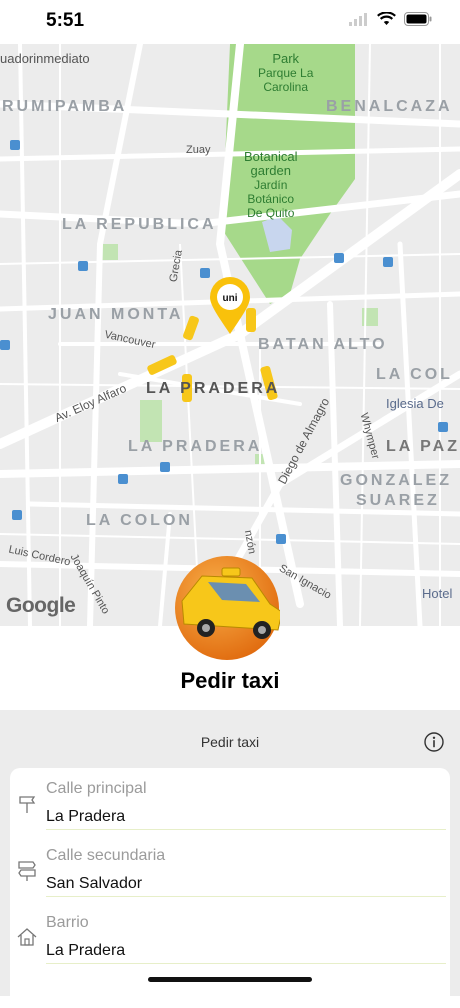 Image resolution: width=460 pixels, height=1008 pixels. I want to click on neighborhood-input: La Pradera, so click(85, 951).